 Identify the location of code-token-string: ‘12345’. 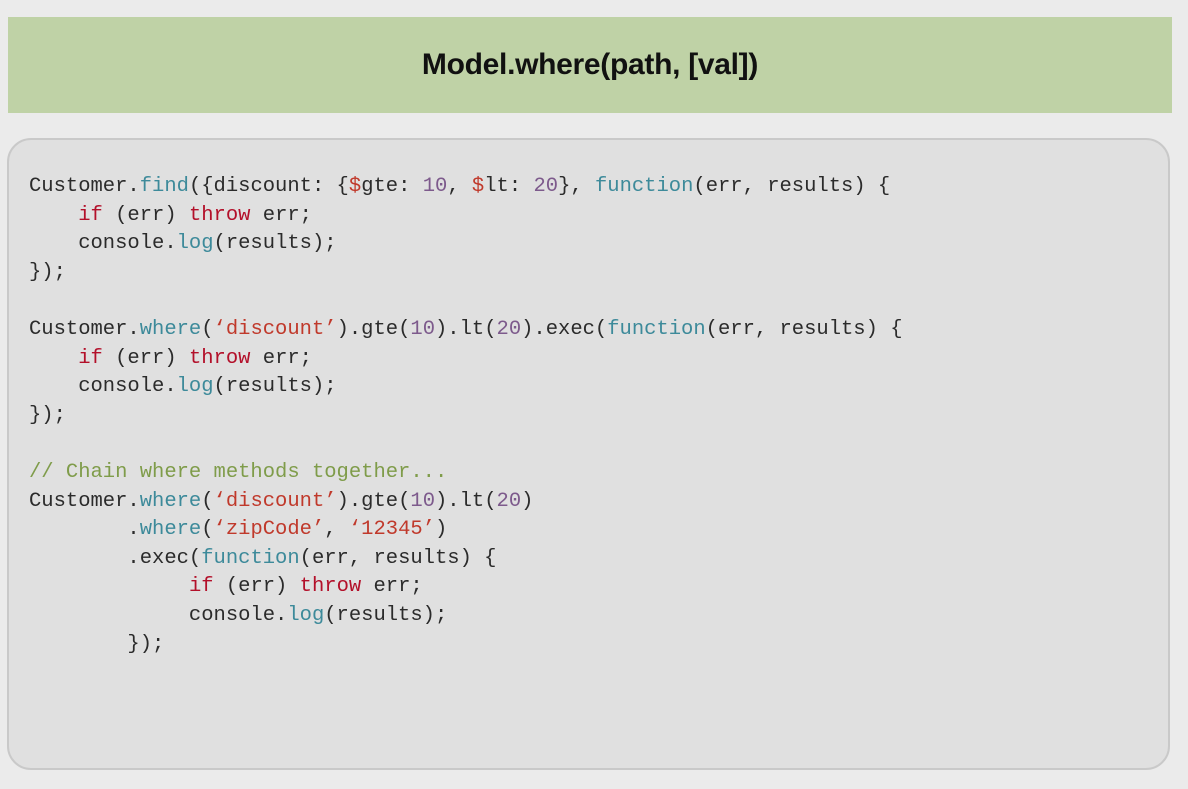
(391, 530).